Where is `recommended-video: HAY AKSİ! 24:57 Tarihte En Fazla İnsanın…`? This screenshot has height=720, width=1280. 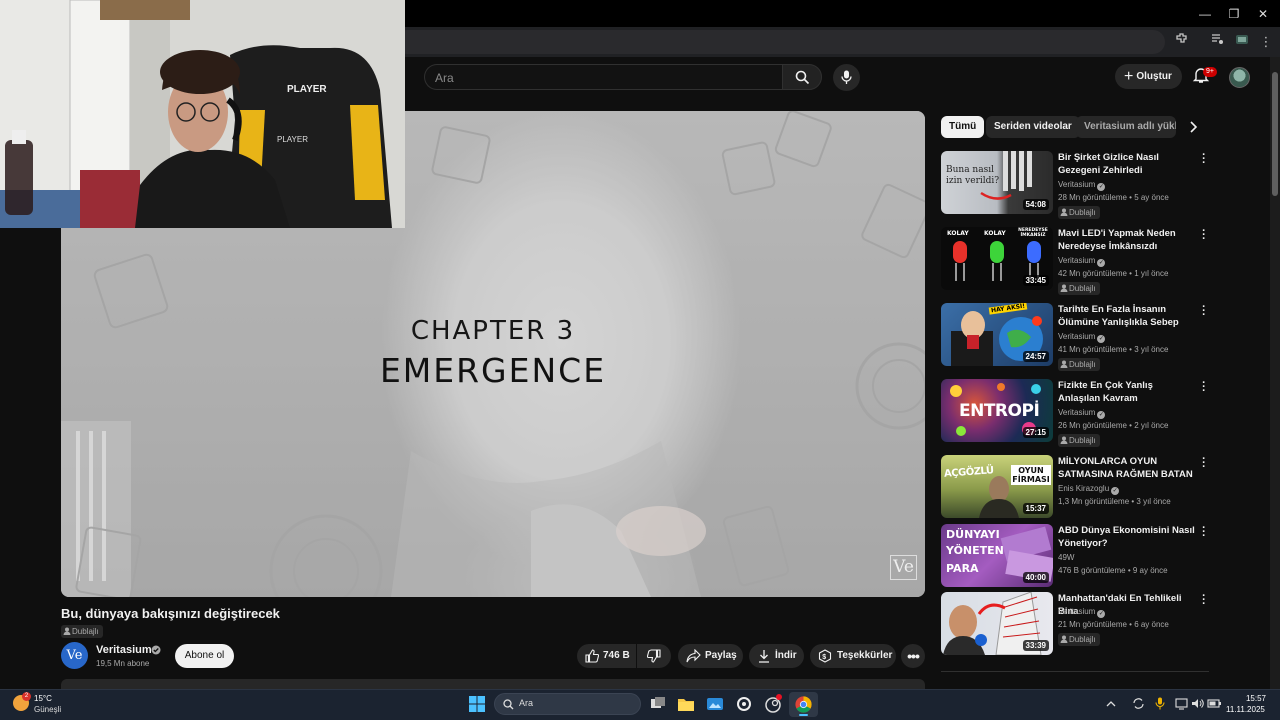 recommended-video: HAY AKSİ! 24:57 Tarihte En Fazla İnsanın… is located at coordinates (1076, 336).